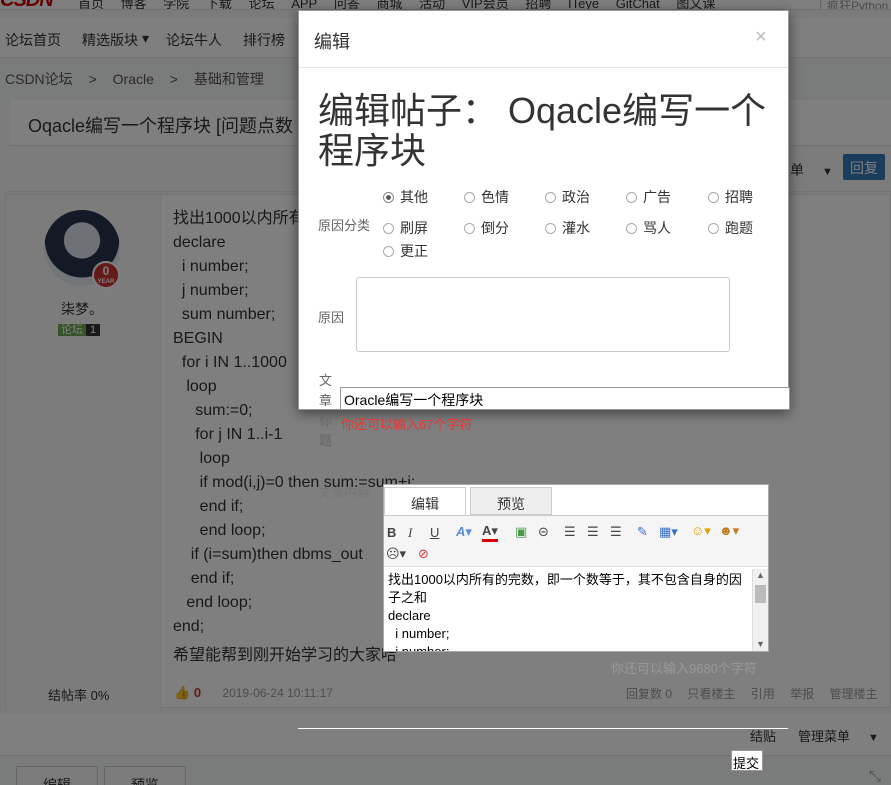 The image size is (891, 785). Describe the element at coordinates (331, 317) in the screenshot. I see `reason-label: 原因` at that location.